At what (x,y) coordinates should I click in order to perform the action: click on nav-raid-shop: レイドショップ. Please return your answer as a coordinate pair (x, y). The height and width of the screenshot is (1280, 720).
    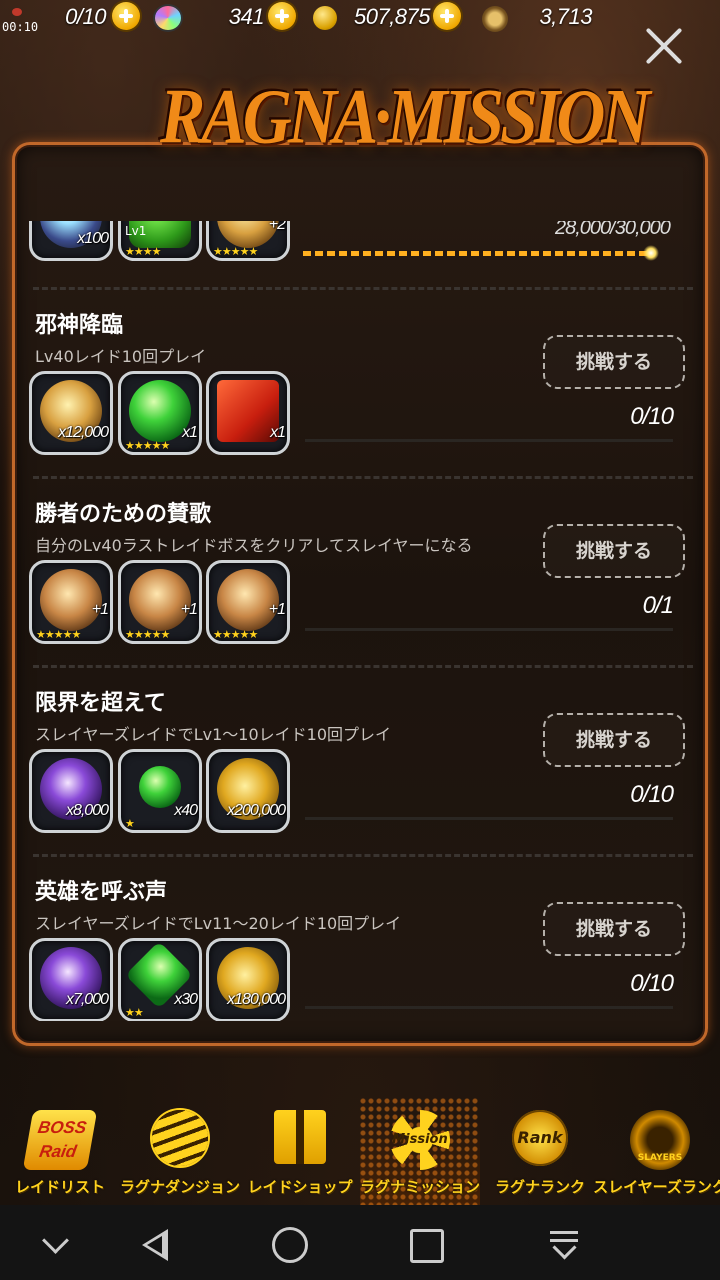
    Looking at the image, I should click on (300, 1151).